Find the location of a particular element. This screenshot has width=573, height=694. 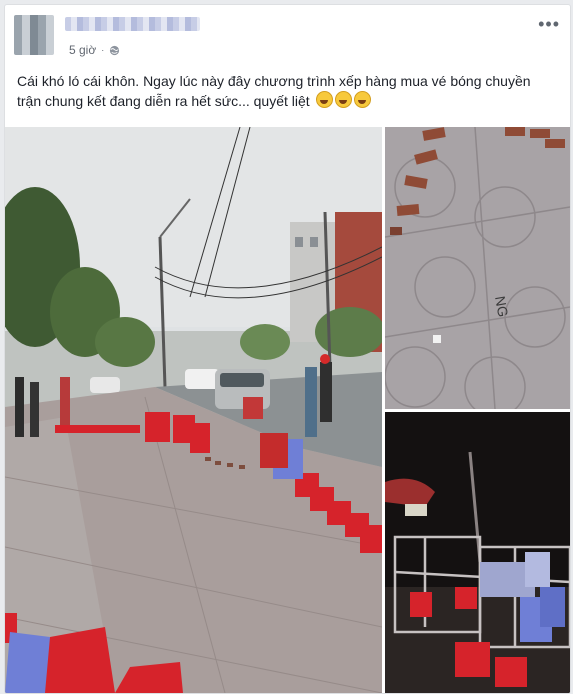

bricks-photo-illustration: NG is located at coordinates (477, 268).